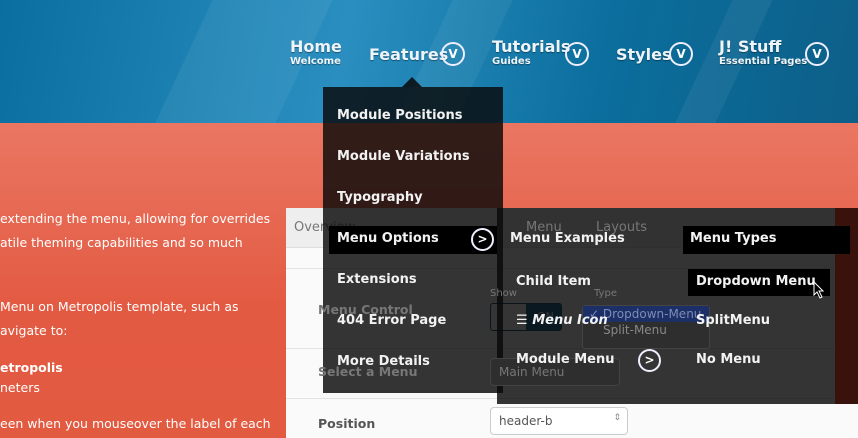 The image size is (858, 438). What do you see at coordinates (733, 320) in the screenshot?
I see `menu-item-splitmenu: SplitMenu` at bounding box center [733, 320].